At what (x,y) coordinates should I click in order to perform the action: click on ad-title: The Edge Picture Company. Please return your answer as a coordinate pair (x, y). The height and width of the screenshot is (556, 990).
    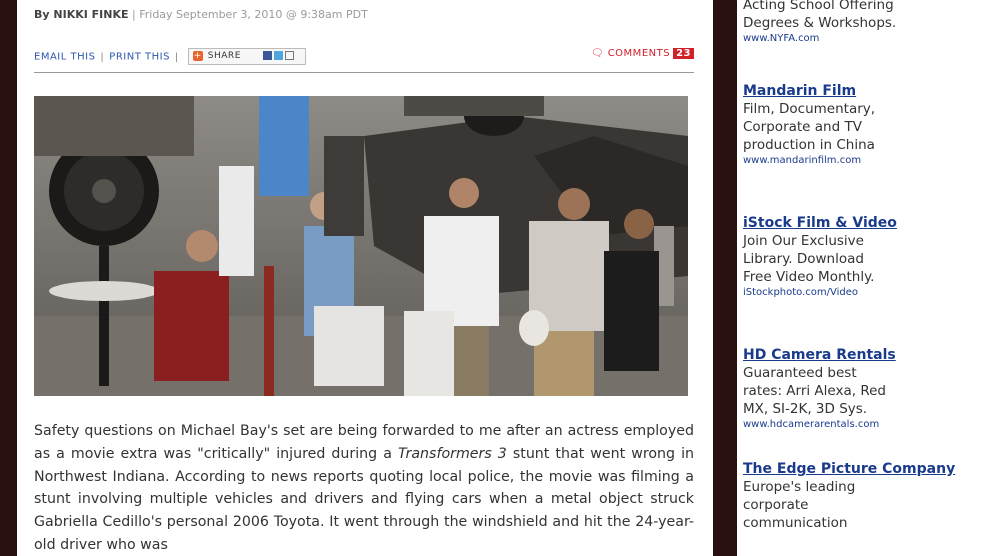
    Looking at the image, I should click on (863, 469).